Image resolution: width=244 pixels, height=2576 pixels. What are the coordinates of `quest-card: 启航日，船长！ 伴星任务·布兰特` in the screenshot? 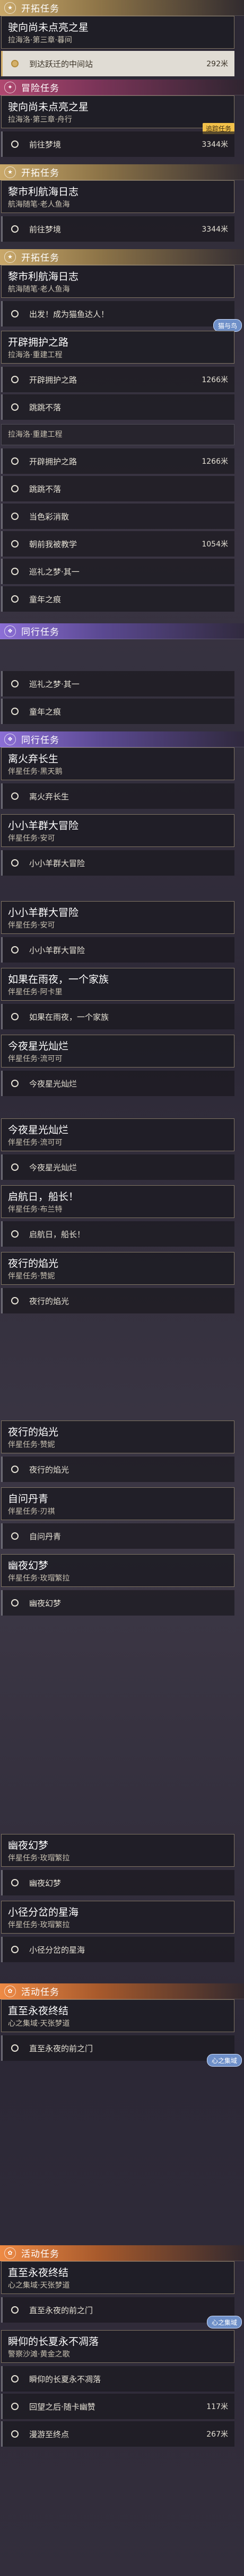 It's located at (118, 1201).